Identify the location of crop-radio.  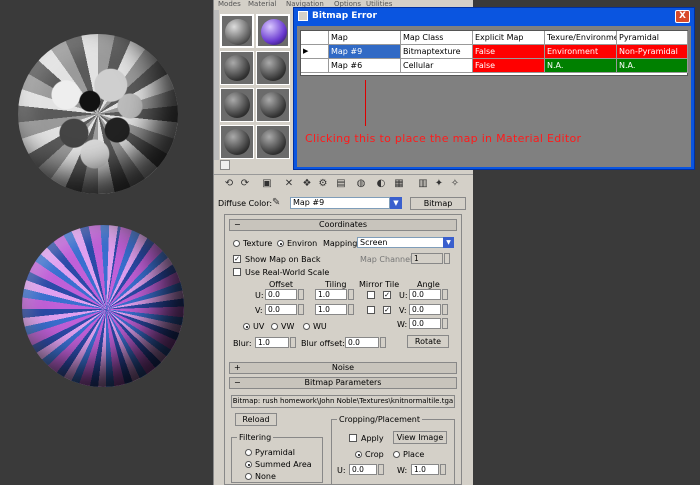
(358, 454).